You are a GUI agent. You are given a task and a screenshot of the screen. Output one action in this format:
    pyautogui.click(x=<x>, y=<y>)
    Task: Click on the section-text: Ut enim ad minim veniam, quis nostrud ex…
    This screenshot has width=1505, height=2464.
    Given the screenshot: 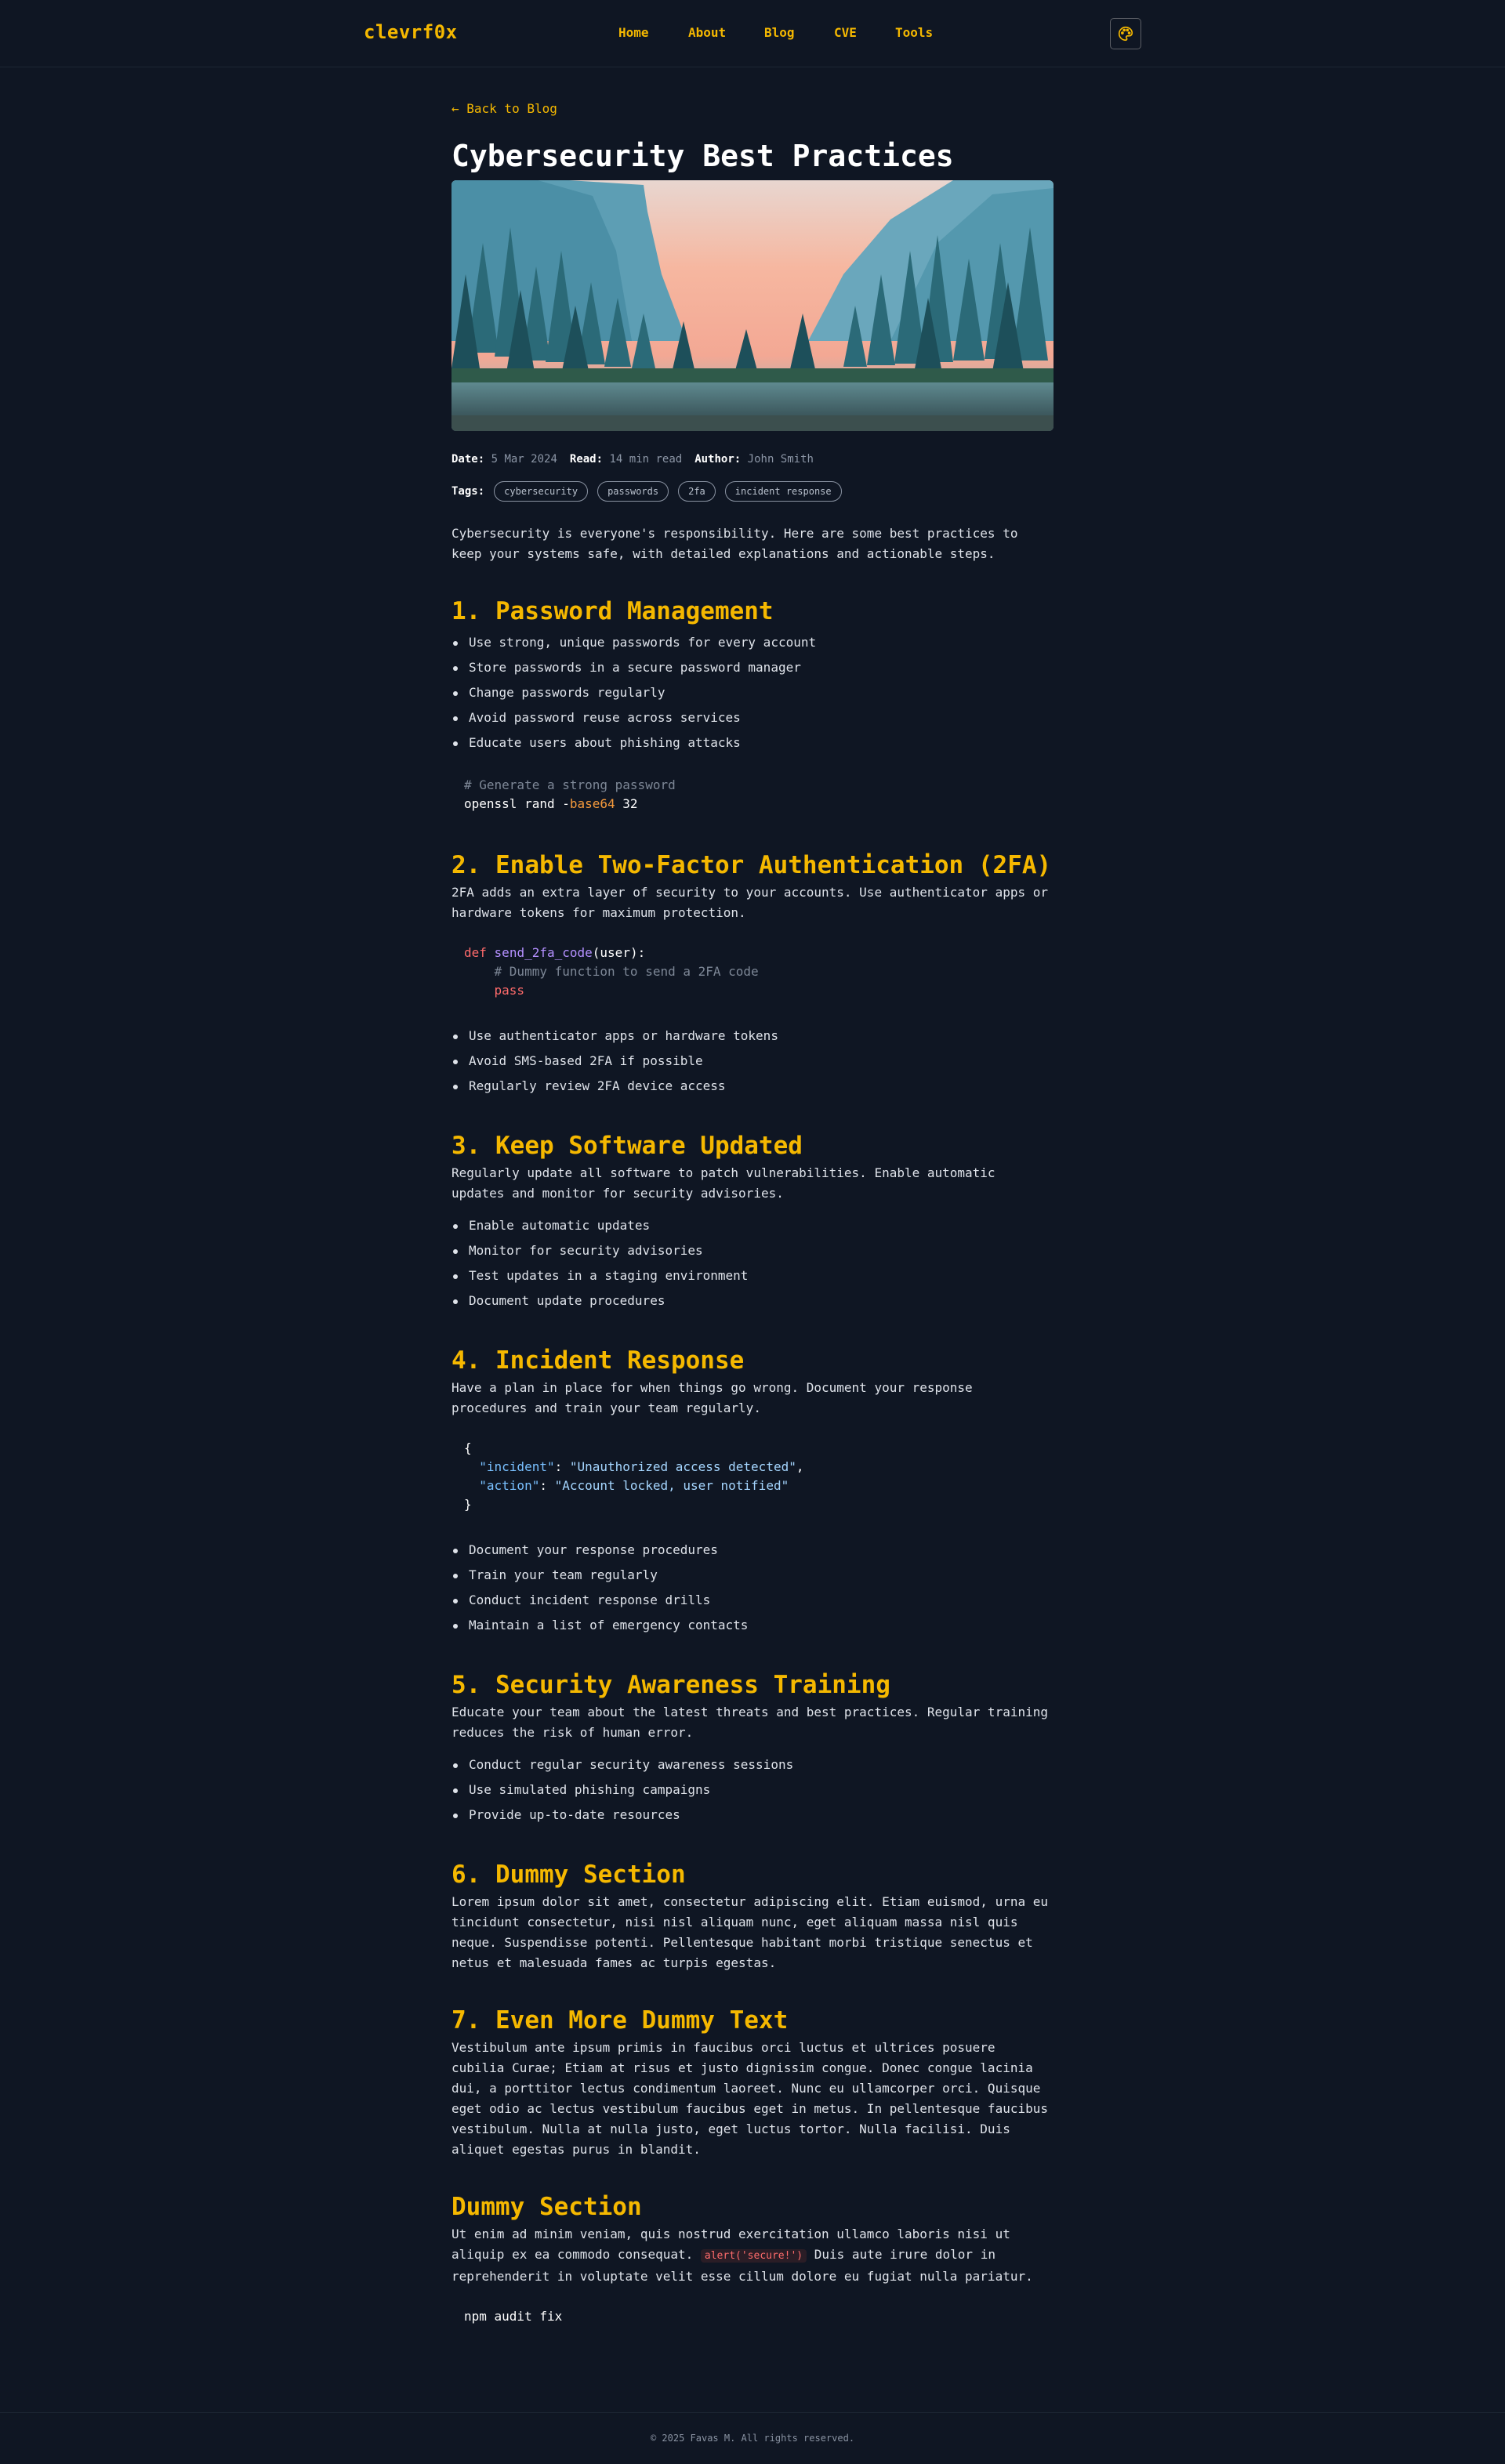 What is the action you would take?
    pyautogui.click(x=753, y=2255)
    